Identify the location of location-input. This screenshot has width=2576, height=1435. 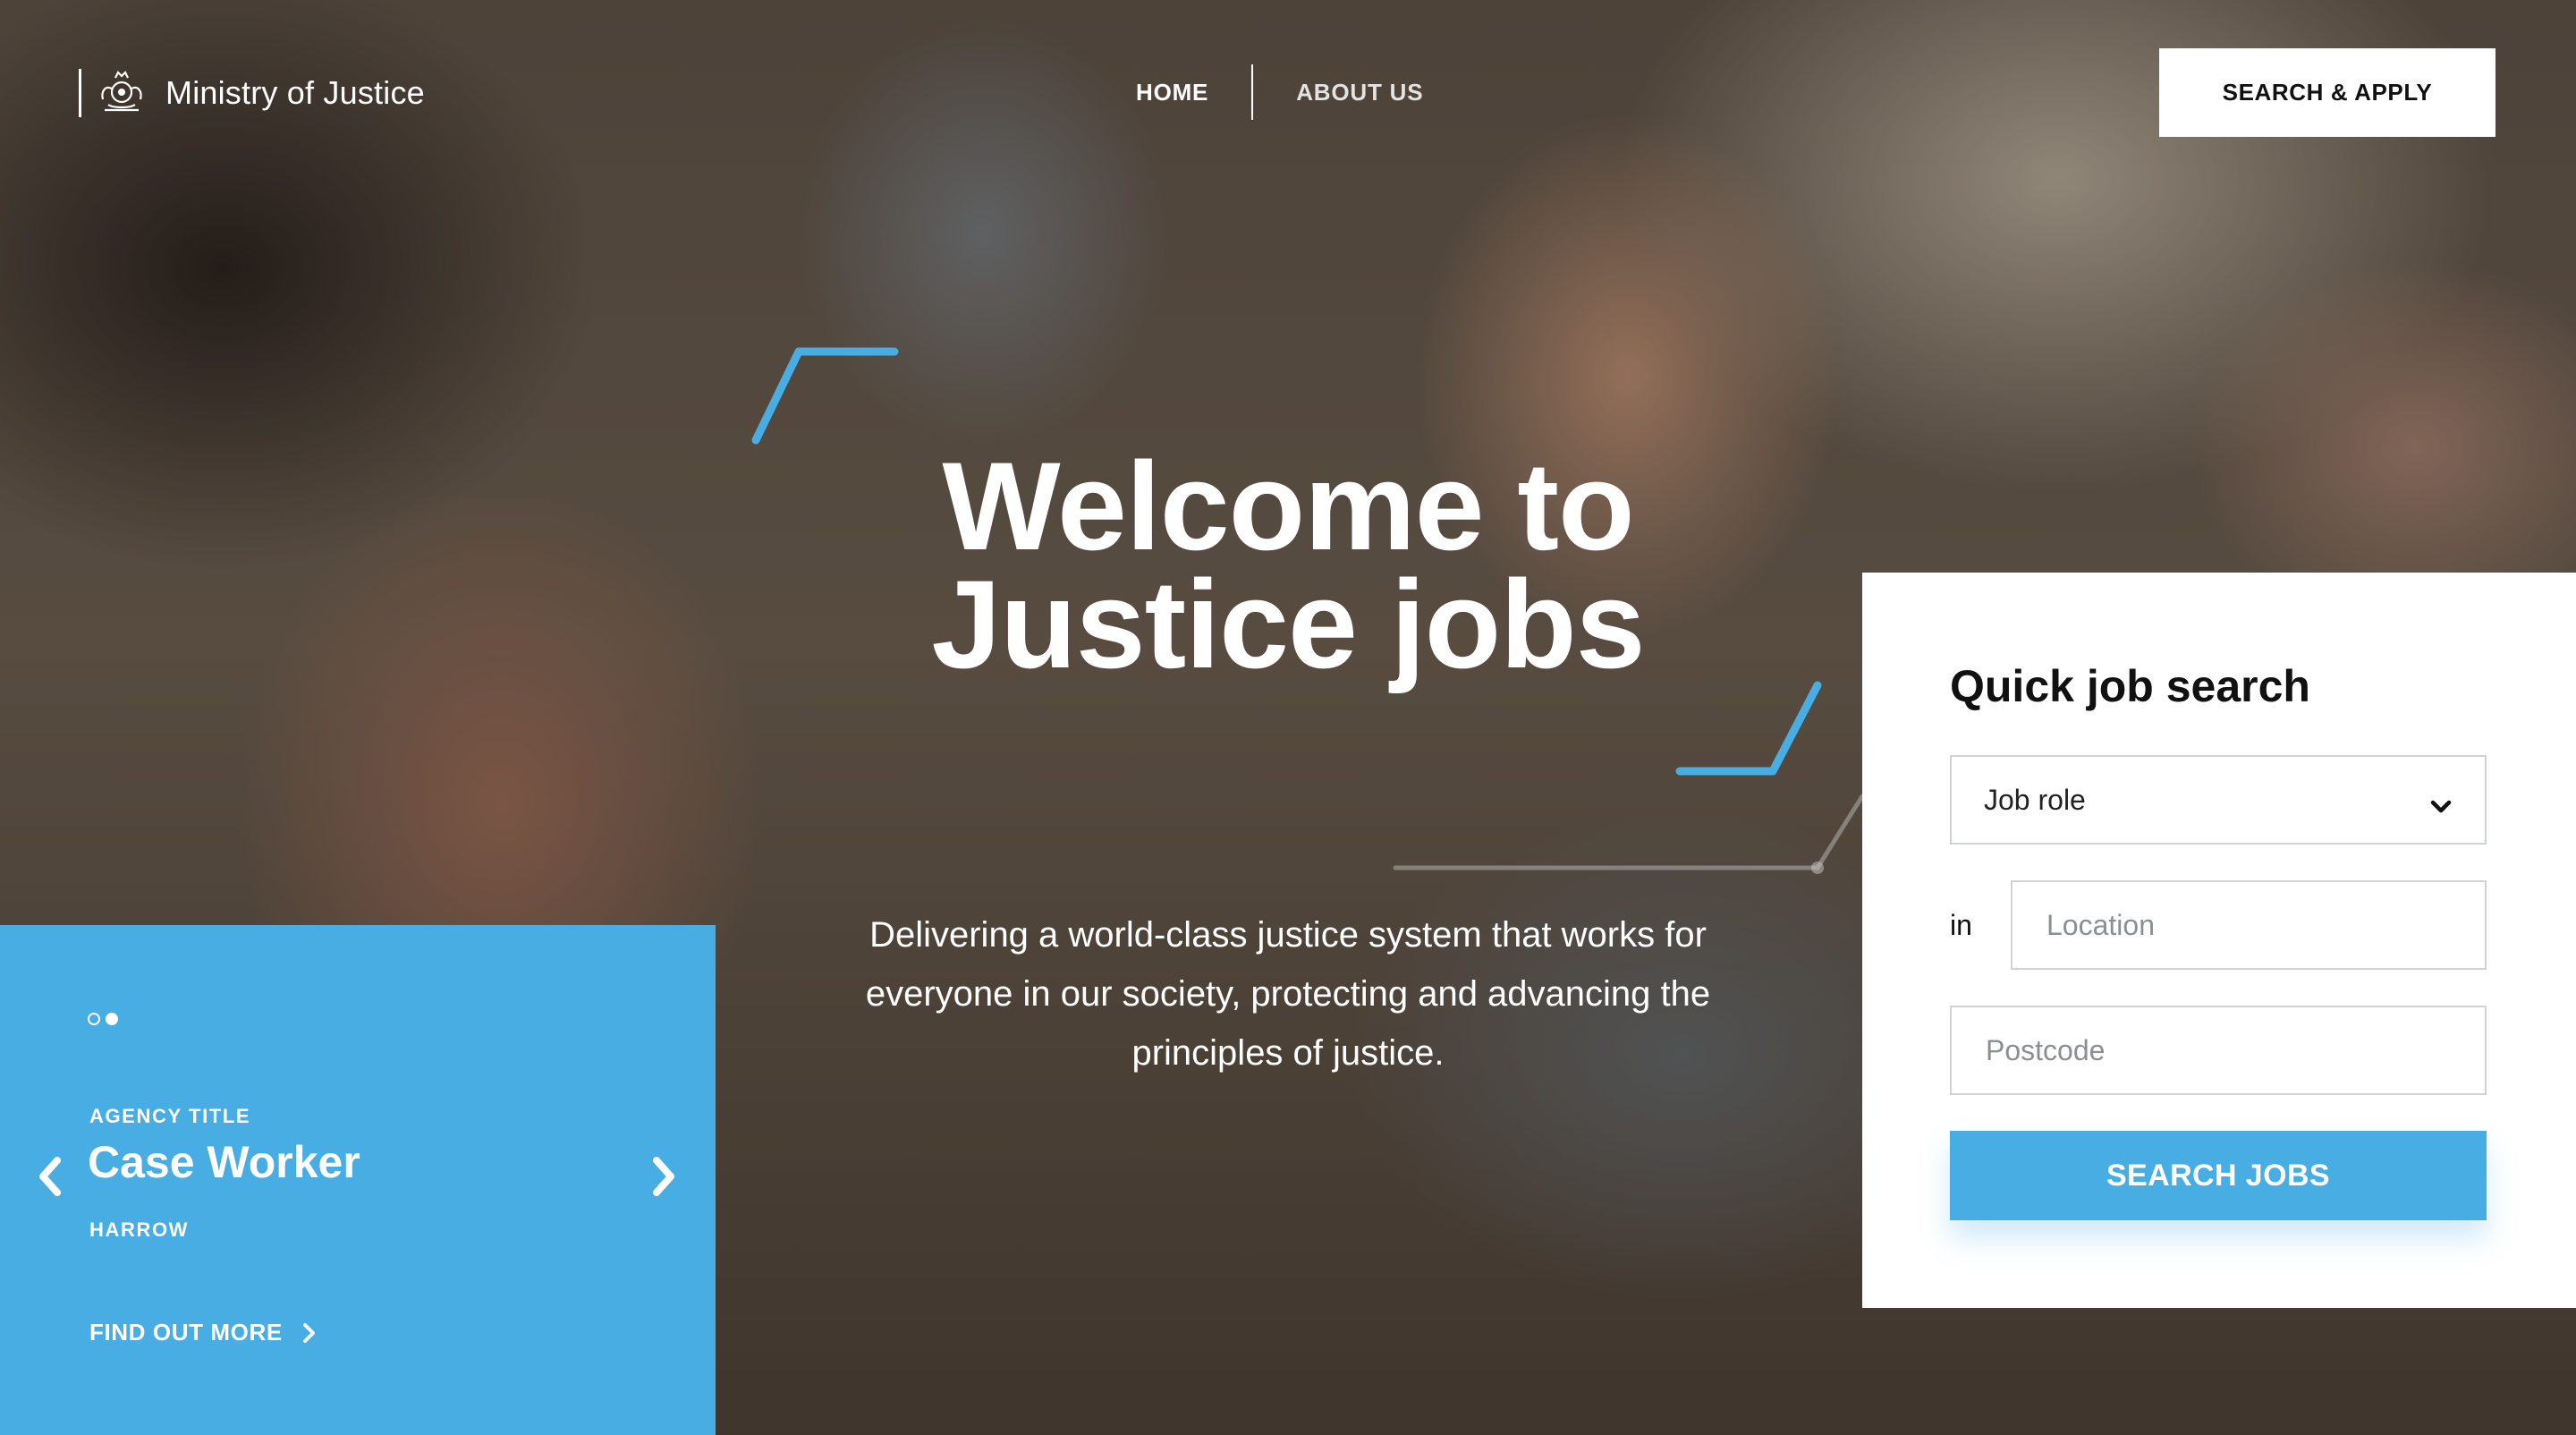
(2265, 925).